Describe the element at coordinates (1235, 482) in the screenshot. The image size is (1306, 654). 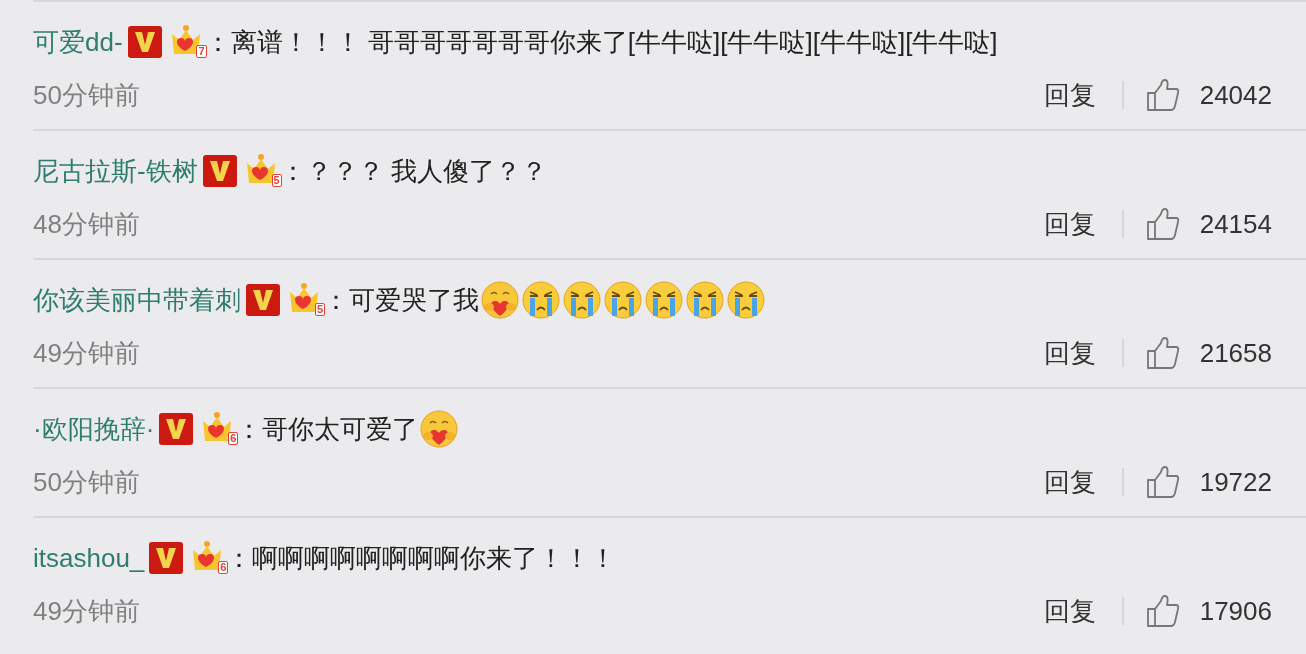
I see `like-count: 19722` at that location.